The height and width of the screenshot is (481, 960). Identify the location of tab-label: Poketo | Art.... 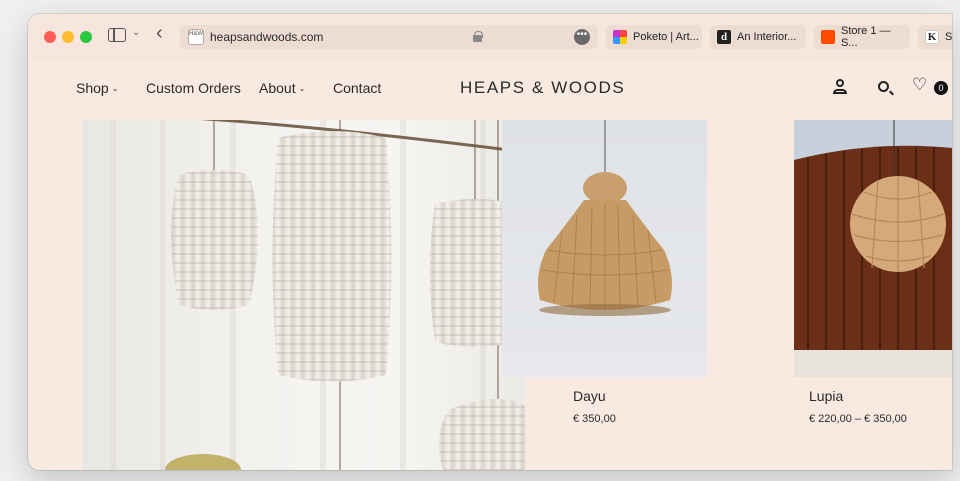
(666, 37).